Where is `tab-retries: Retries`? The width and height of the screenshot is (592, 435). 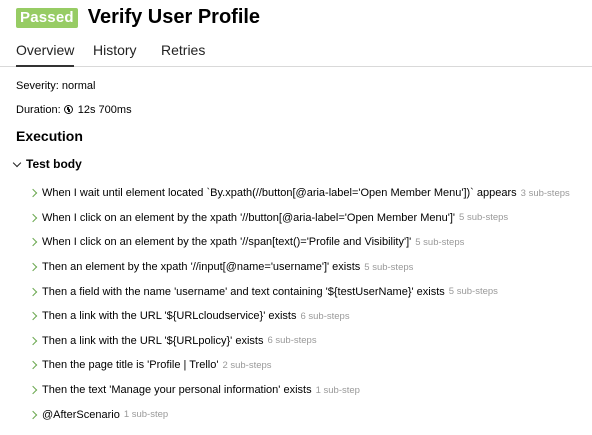 tab-retries: Retries is located at coordinates (183, 50).